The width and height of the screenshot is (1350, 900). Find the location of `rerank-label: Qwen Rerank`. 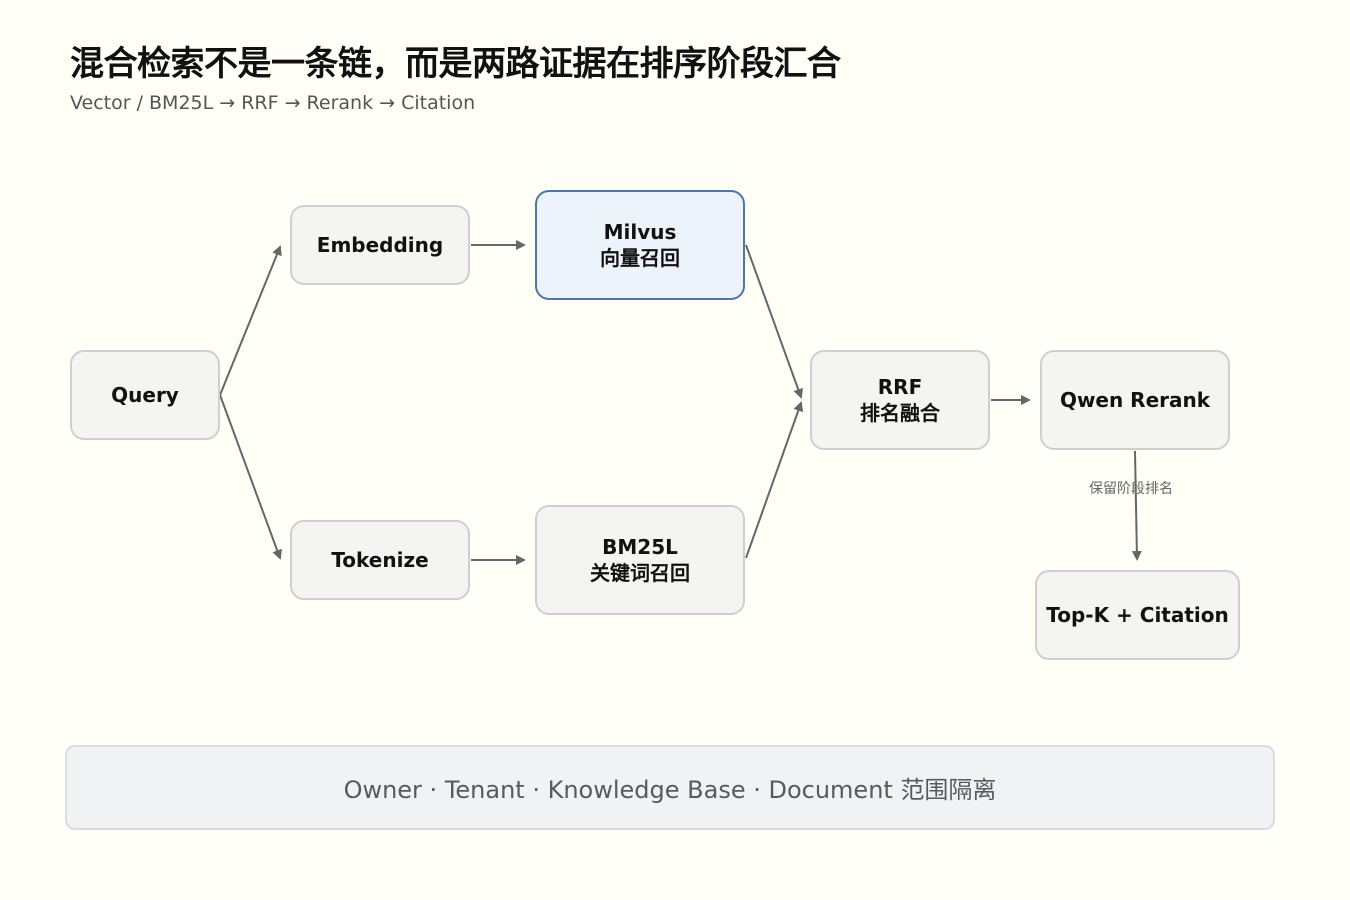

rerank-label: Qwen Rerank is located at coordinates (1135, 400).